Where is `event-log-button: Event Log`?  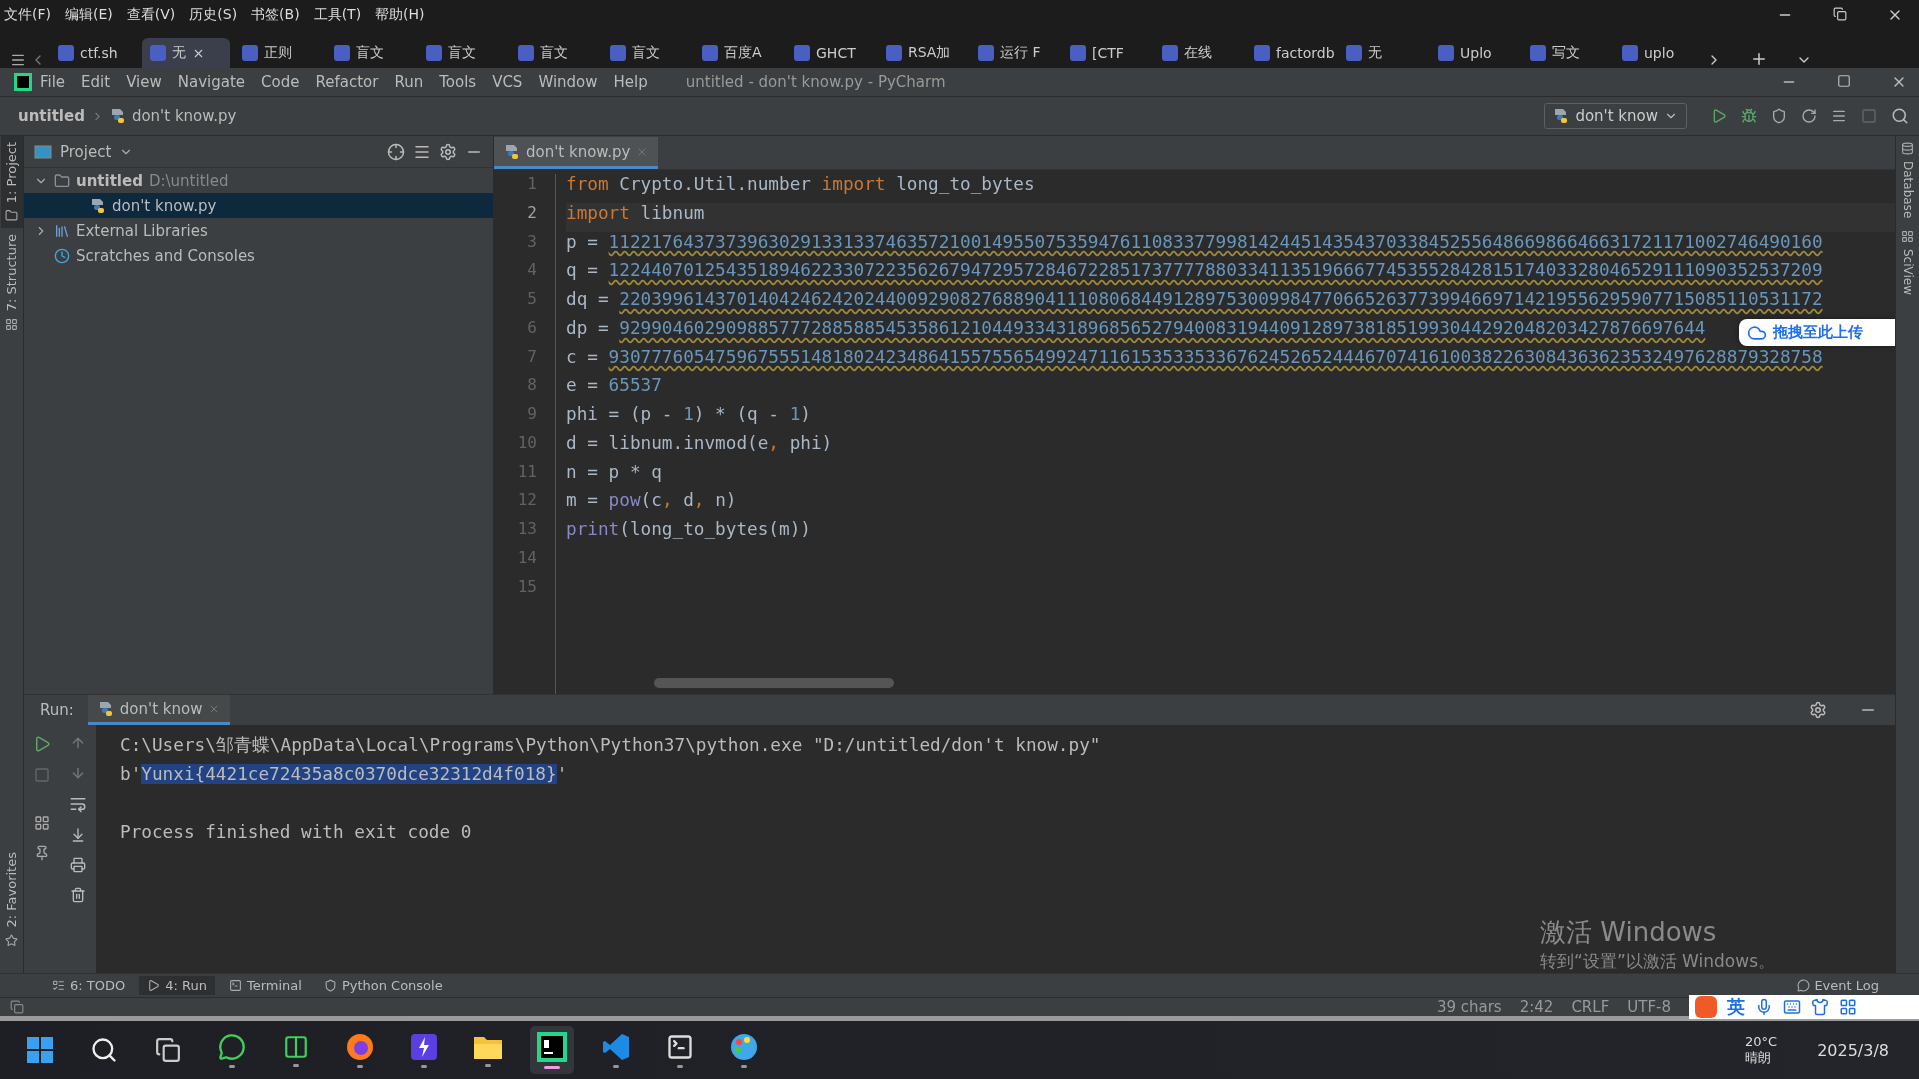
event-log-button: Event Log is located at coordinates (1838, 985).